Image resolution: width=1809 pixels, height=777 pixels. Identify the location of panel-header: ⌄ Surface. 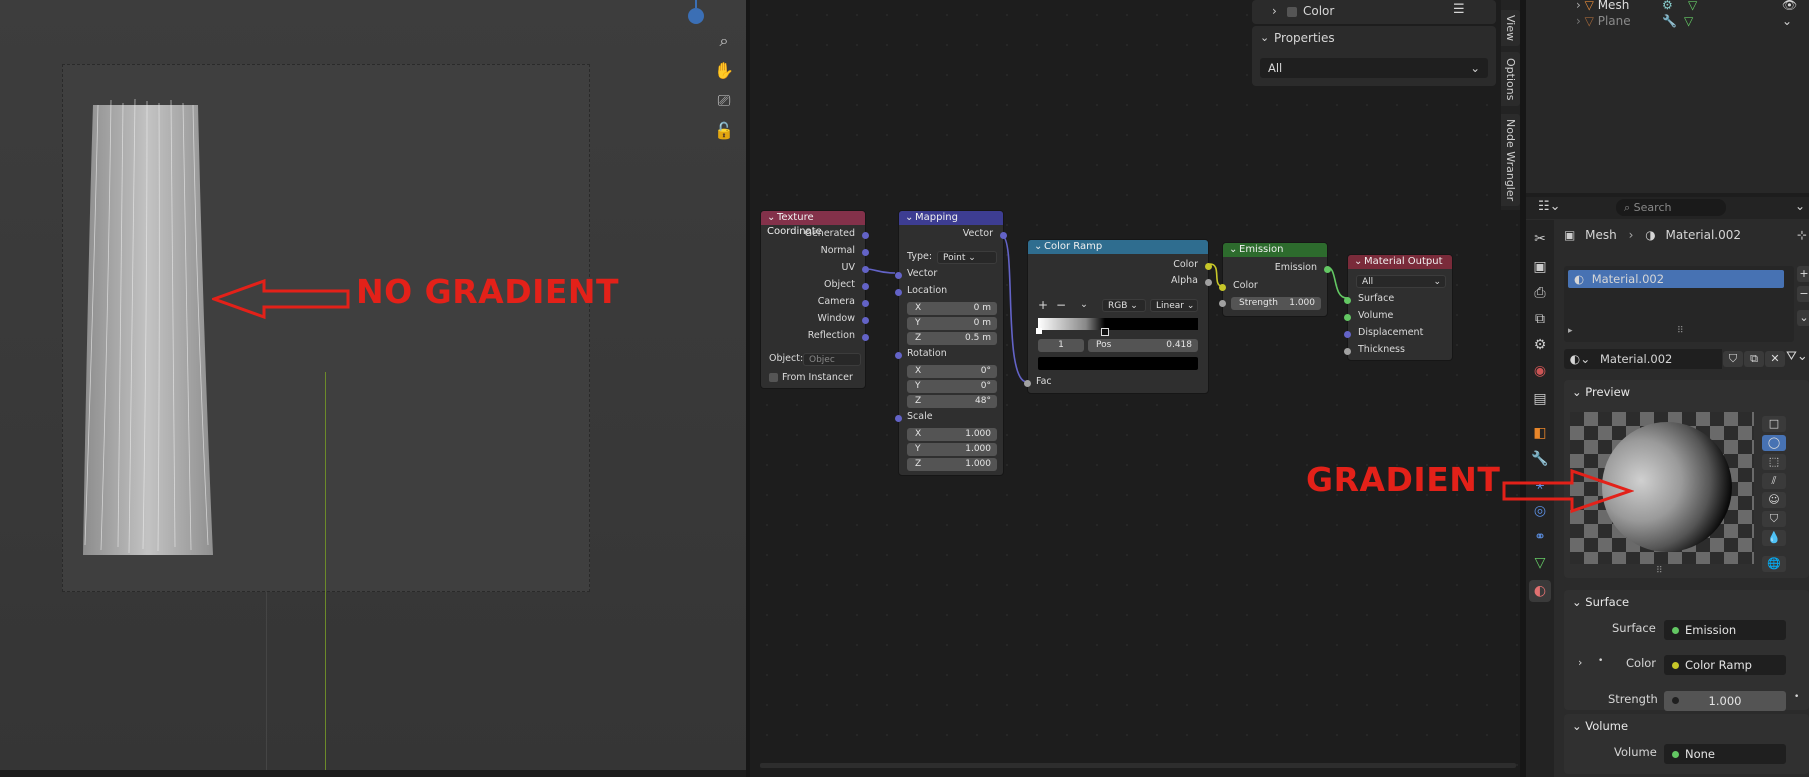
(1686, 602).